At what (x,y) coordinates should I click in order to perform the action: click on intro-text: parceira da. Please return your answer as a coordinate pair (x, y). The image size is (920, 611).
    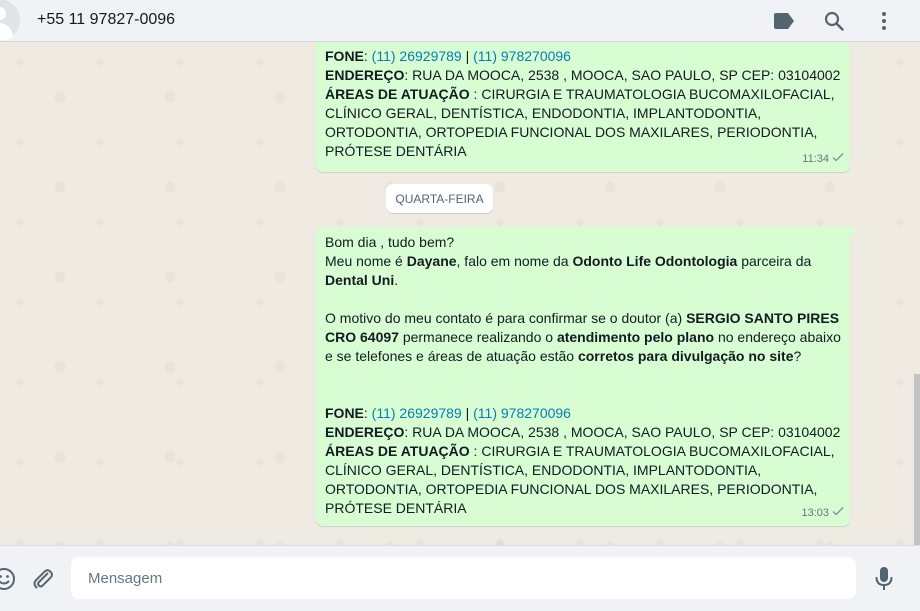
    Looking at the image, I should click on (774, 261).